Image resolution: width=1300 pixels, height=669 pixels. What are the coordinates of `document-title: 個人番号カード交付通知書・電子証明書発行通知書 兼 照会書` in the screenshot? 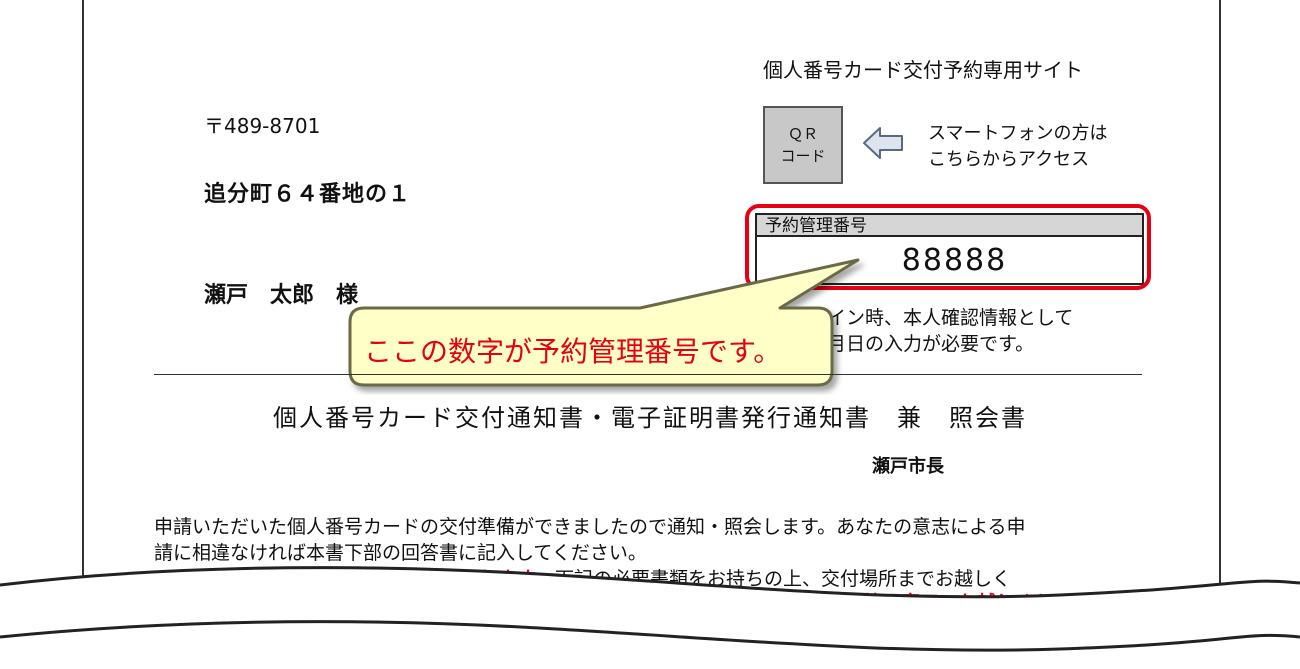 It's located at (650, 418).